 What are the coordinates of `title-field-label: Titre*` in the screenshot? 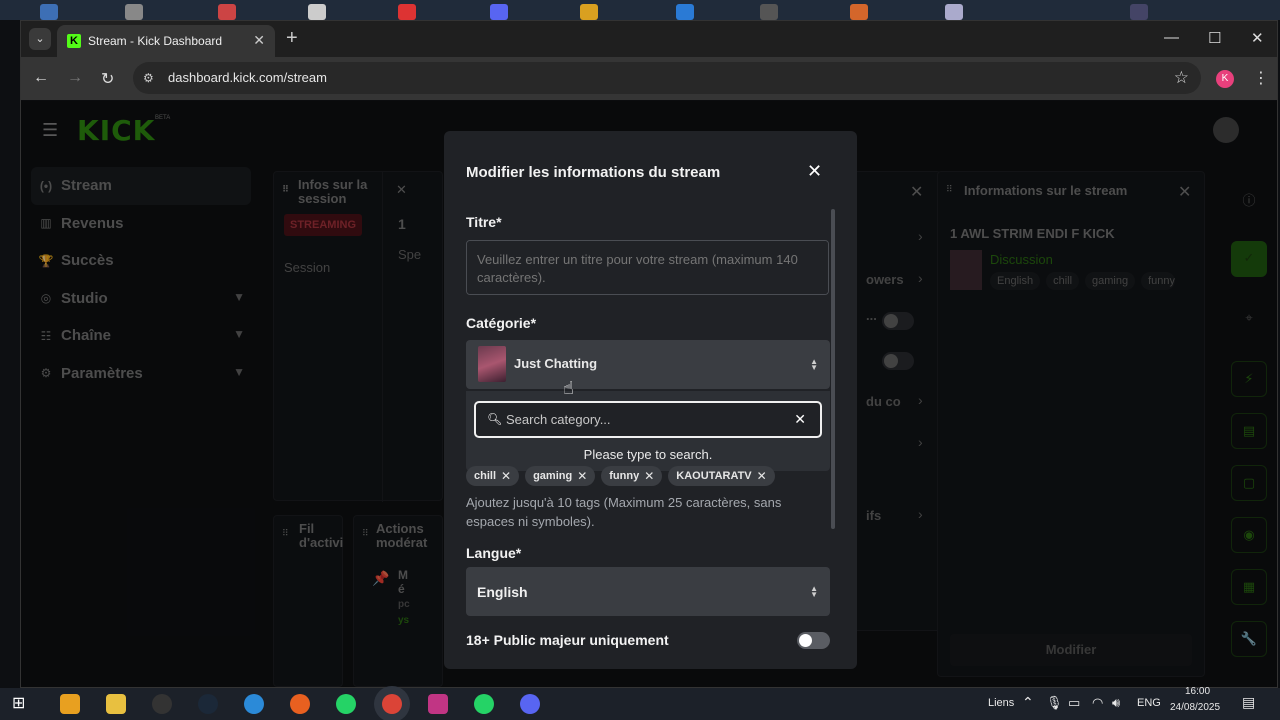 It's located at (484, 222).